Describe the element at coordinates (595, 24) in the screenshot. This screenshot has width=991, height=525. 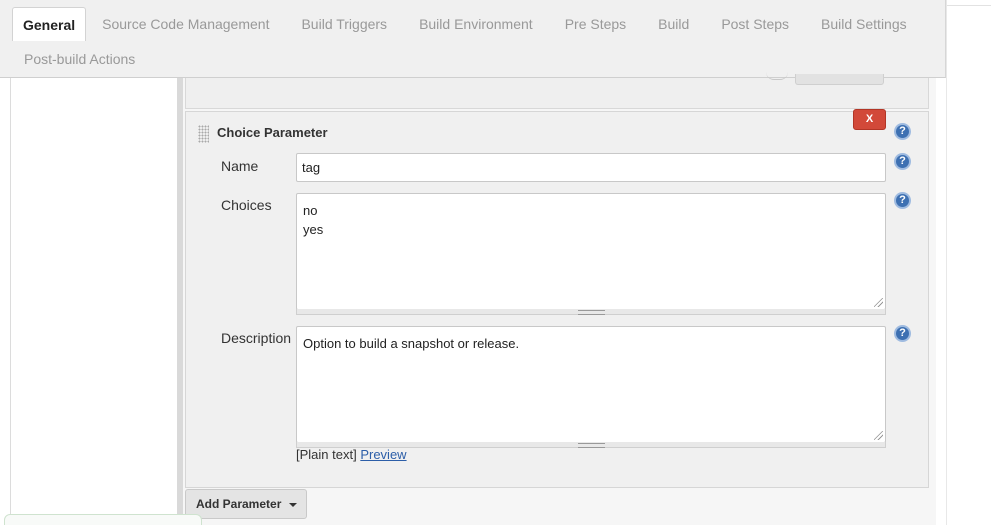
I see `tab-pre-steps: Pre Steps` at that location.